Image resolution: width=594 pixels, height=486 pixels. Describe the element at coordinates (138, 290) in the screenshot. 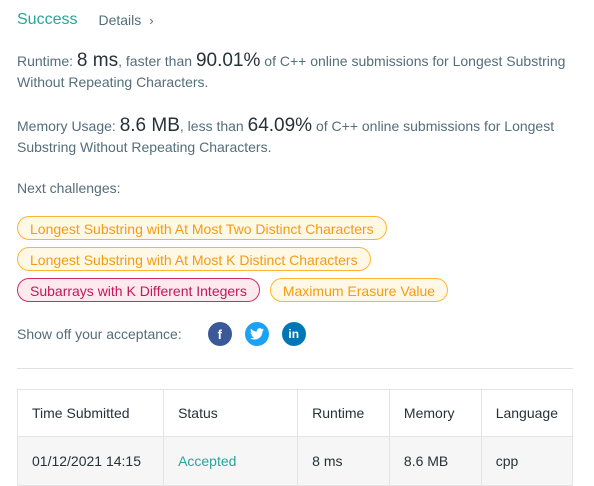

I see `challenge-tag-subarrays-k-different: Subarrays with K Different Integers` at that location.